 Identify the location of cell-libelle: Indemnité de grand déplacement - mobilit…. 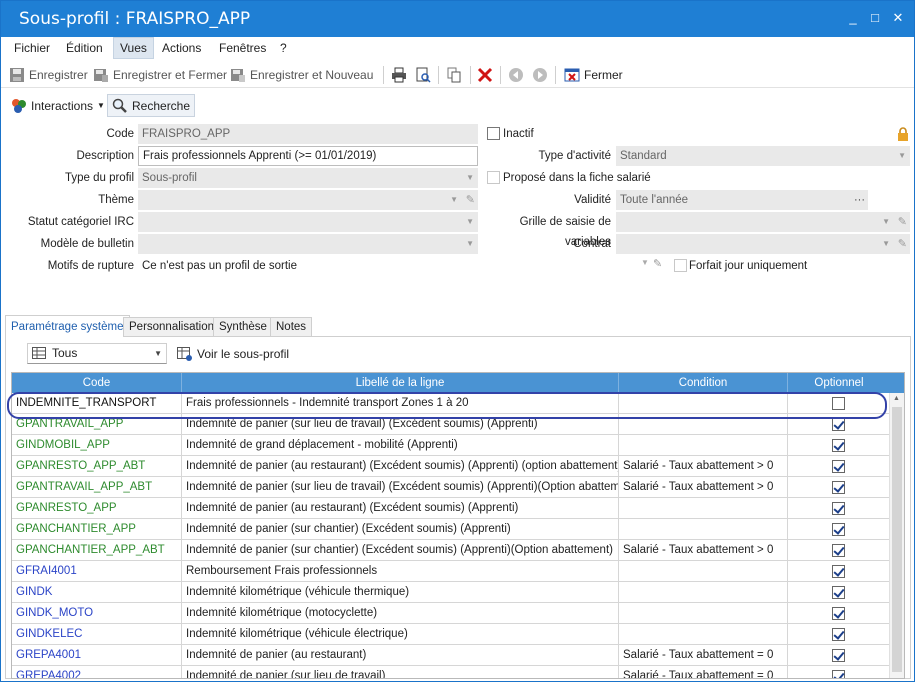
(400, 445).